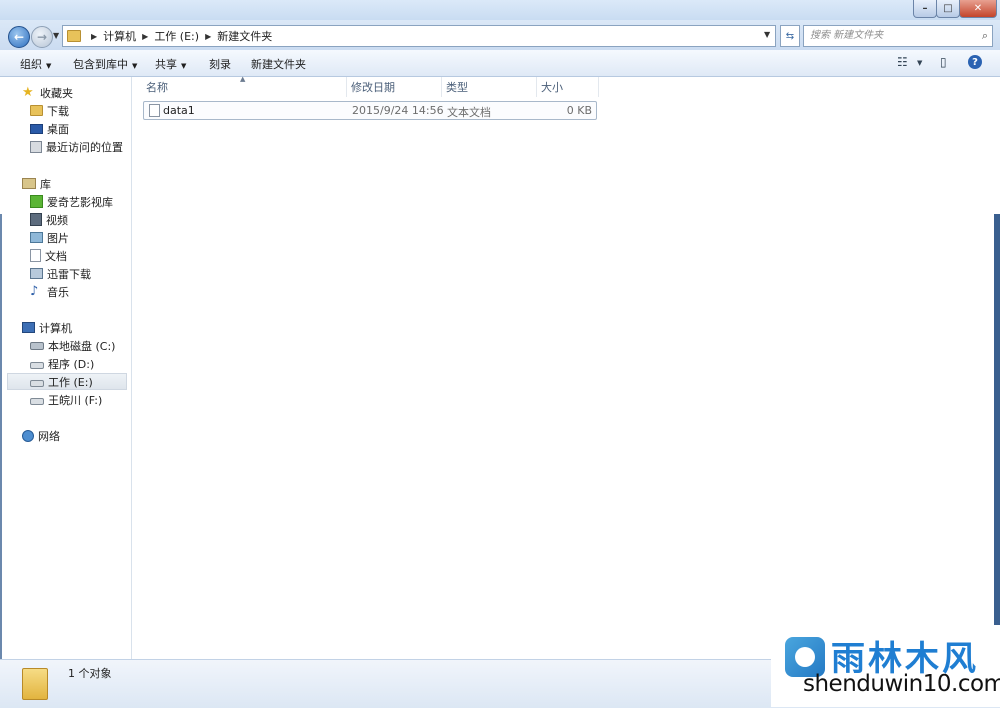 The height and width of the screenshot is (708, 1000). Describe the element at coordinates (220, 64) in the screenshot. I see `burn-button: 刻录` at that location.